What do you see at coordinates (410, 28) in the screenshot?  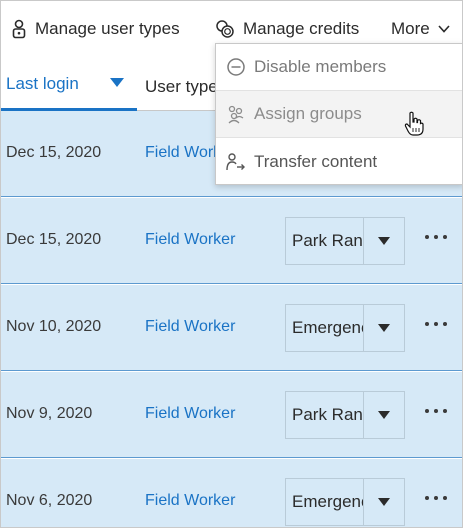 I see `more-label: More` at bounding box center [410, 28].